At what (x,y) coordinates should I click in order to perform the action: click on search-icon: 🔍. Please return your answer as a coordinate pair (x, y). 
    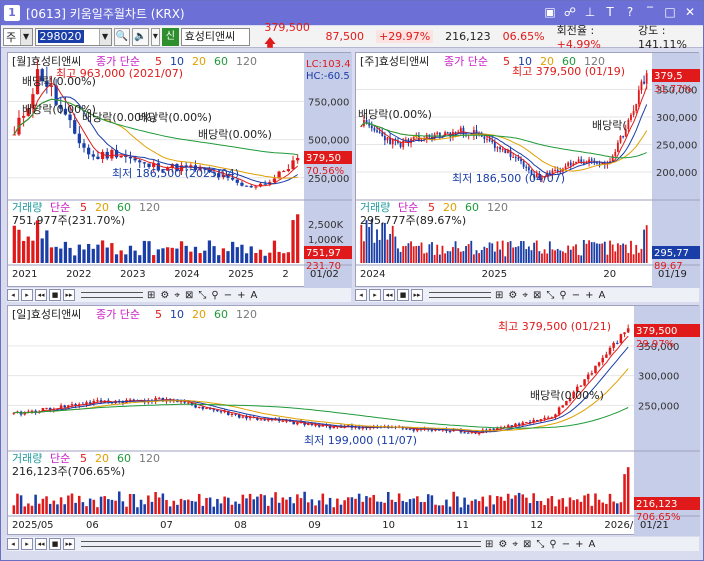
    Looking at the image, I should click on (122, 36).